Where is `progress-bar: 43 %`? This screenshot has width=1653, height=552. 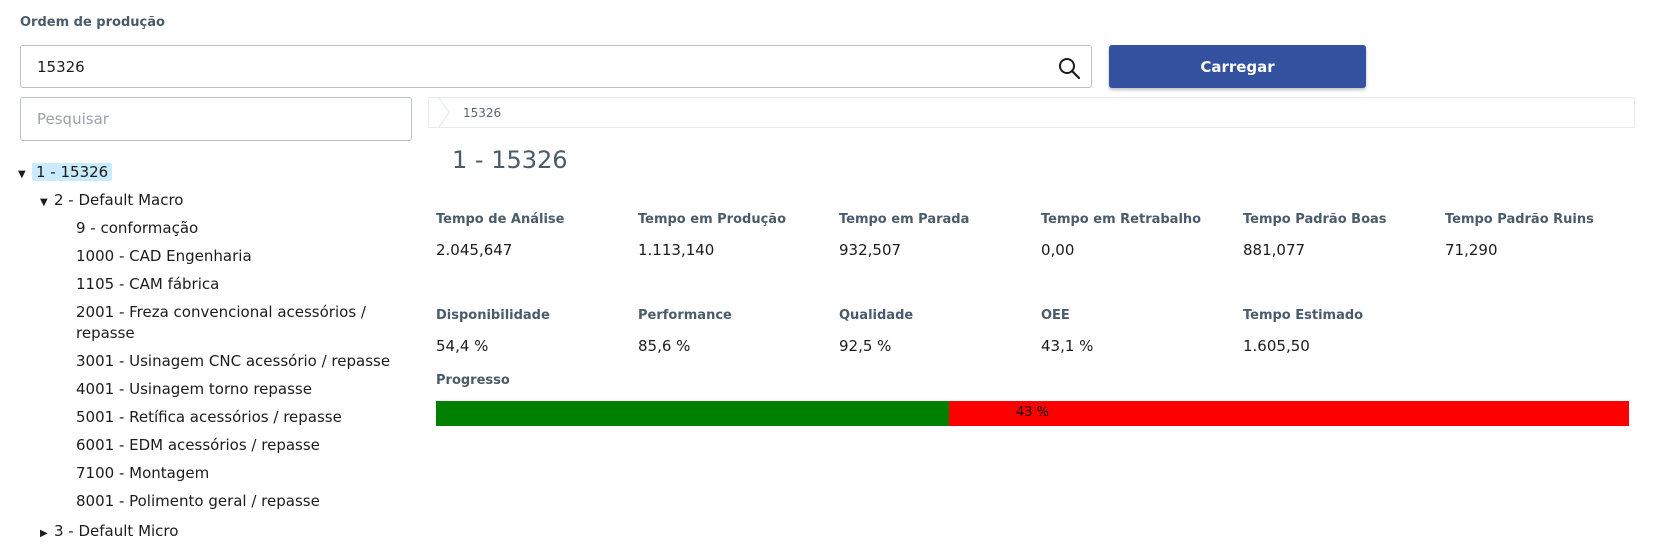 progress-bar: 43 % is located at coordinates (1032, 413).